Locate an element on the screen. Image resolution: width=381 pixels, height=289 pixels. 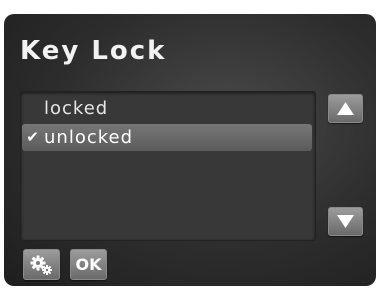
list-item-unlocked: ✔ unlocked is located at coordinates (167, 137).